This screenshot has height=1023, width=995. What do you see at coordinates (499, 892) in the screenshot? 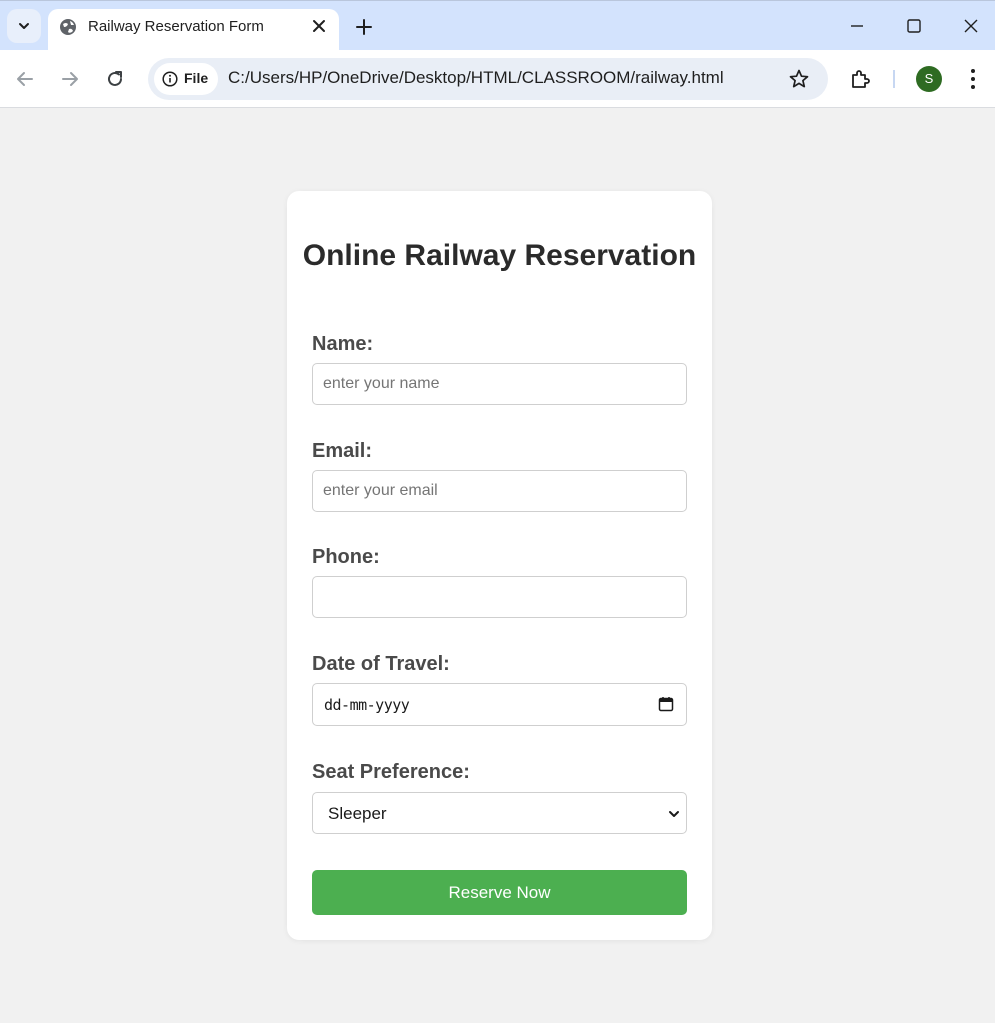
I see `reserve-now-button: Reserve Now` at bounding box center [499, 892].